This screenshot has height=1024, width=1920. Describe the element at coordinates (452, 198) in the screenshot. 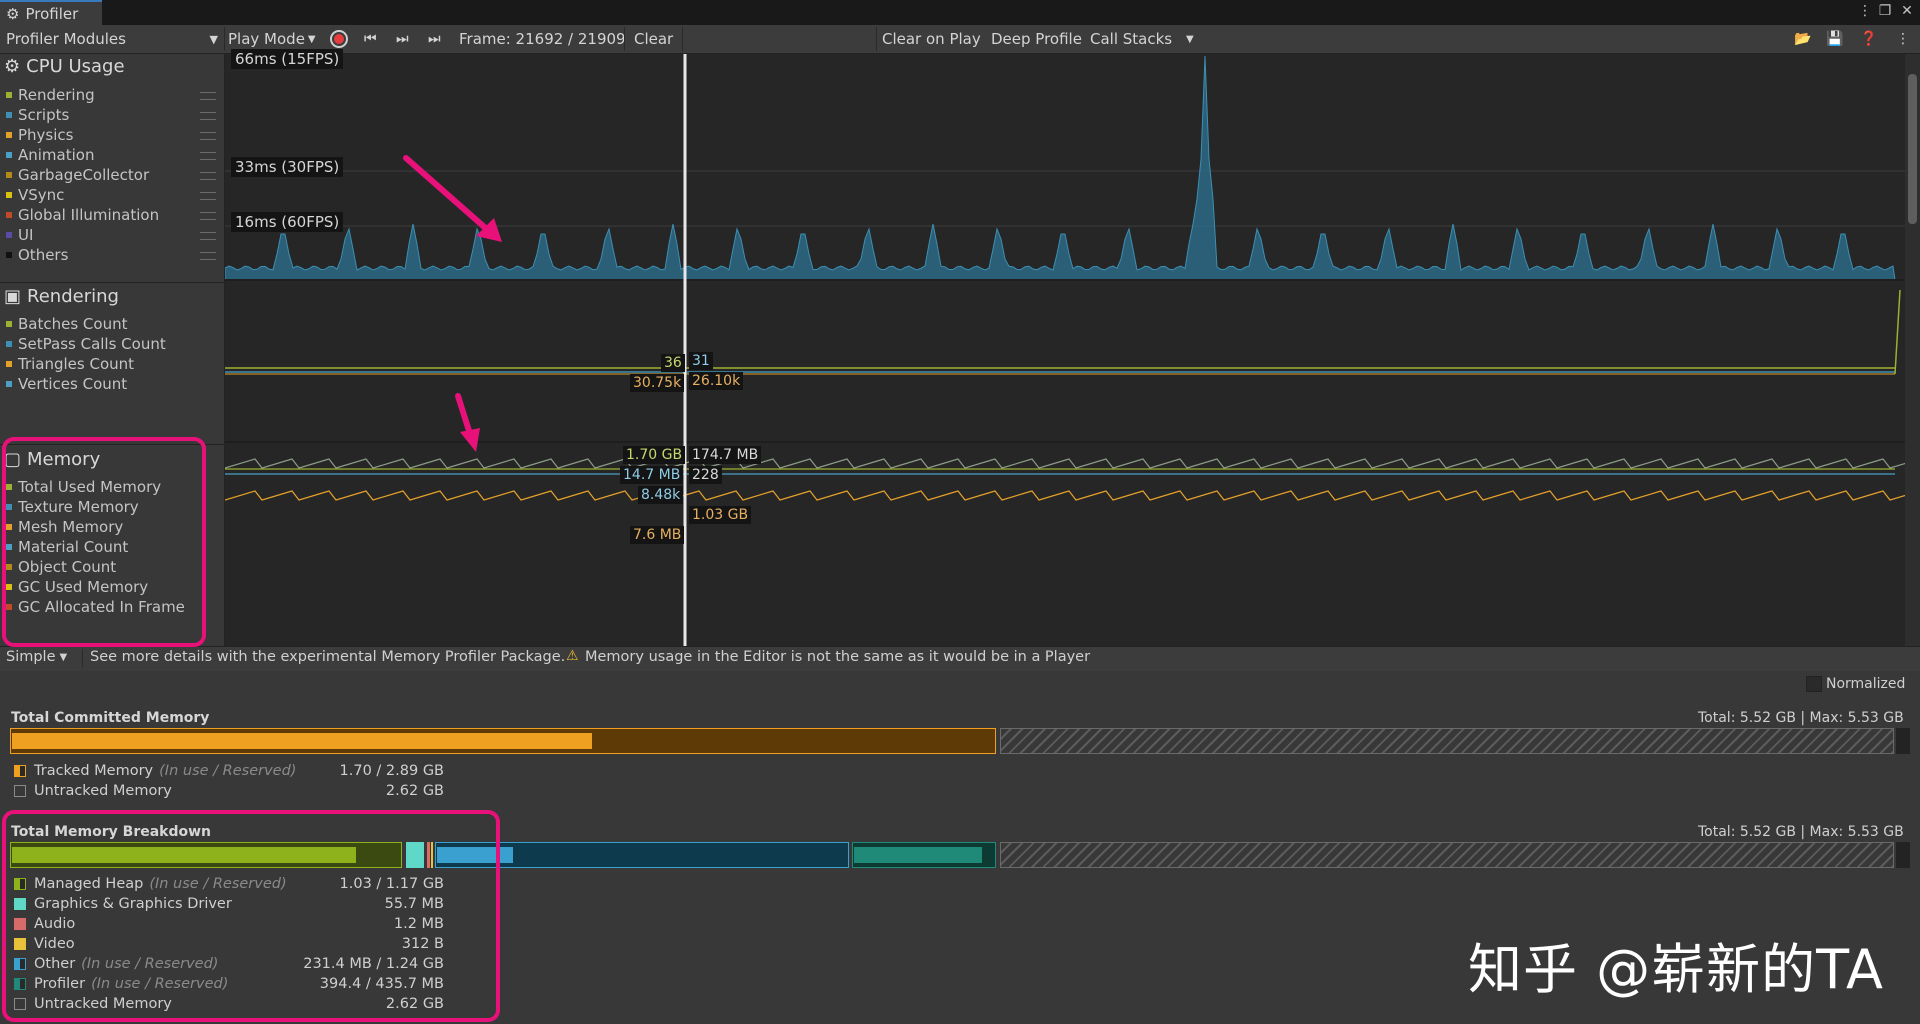

I see `annotation-arrow-cpu` at that location.